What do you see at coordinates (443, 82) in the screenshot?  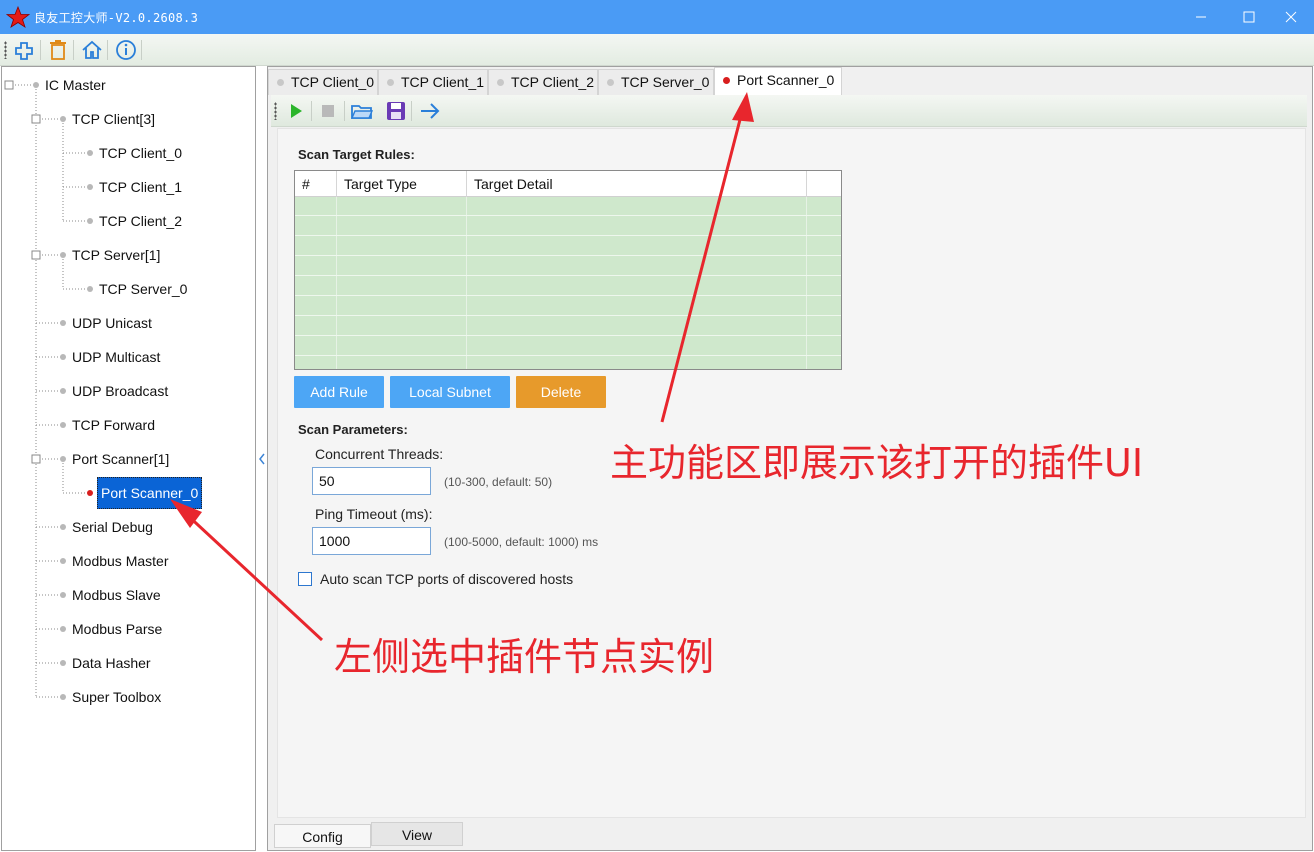 I see `tab-label: TCP Client_1` at bounding box center [443, 82].